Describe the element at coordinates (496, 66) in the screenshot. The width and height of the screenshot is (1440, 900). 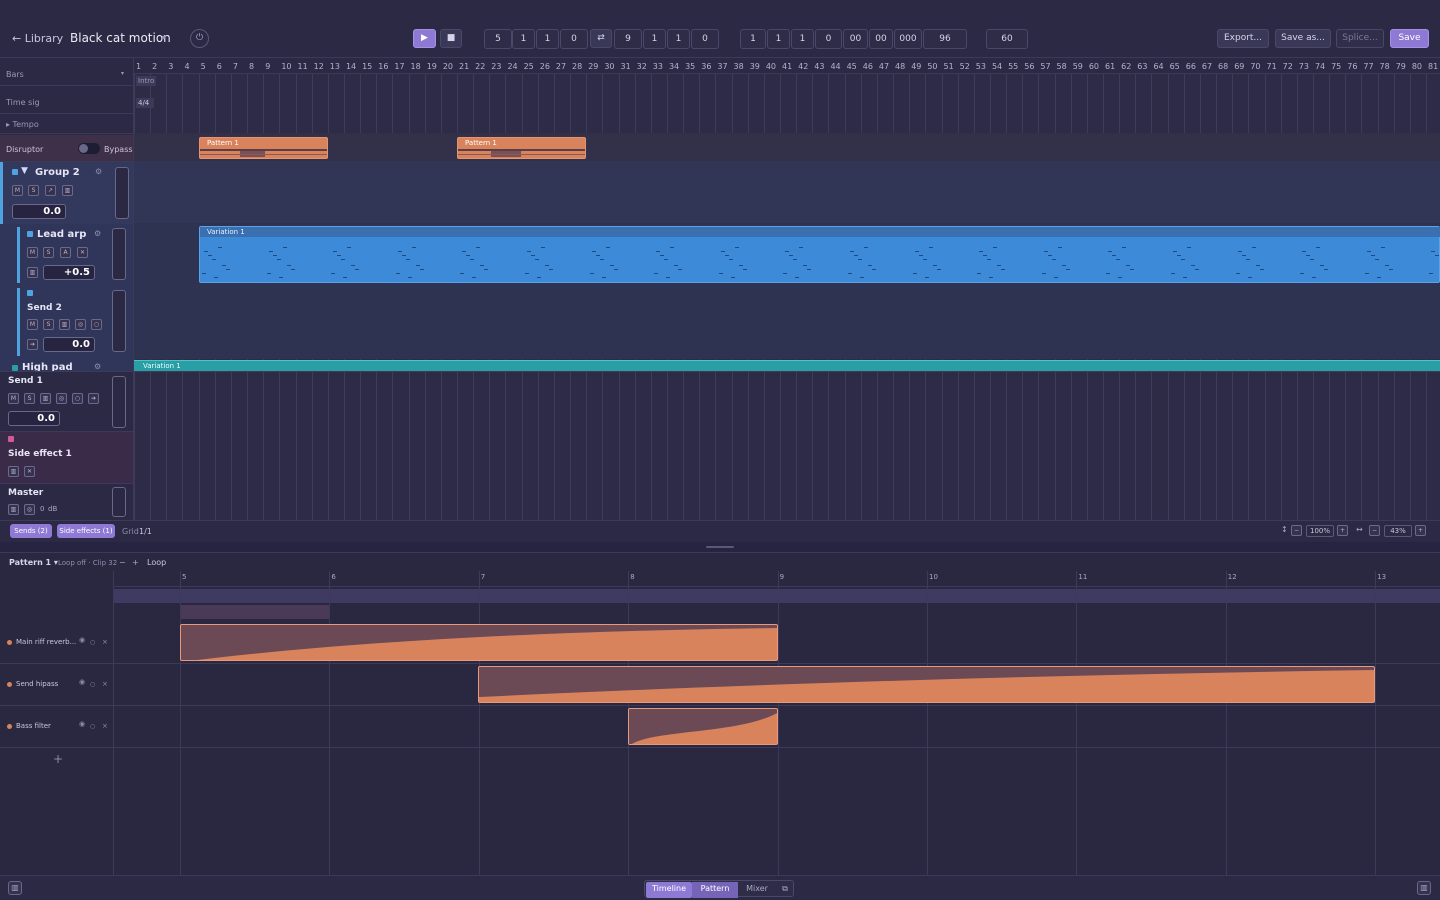
I see `ruler-bar-number: 23` at that location.